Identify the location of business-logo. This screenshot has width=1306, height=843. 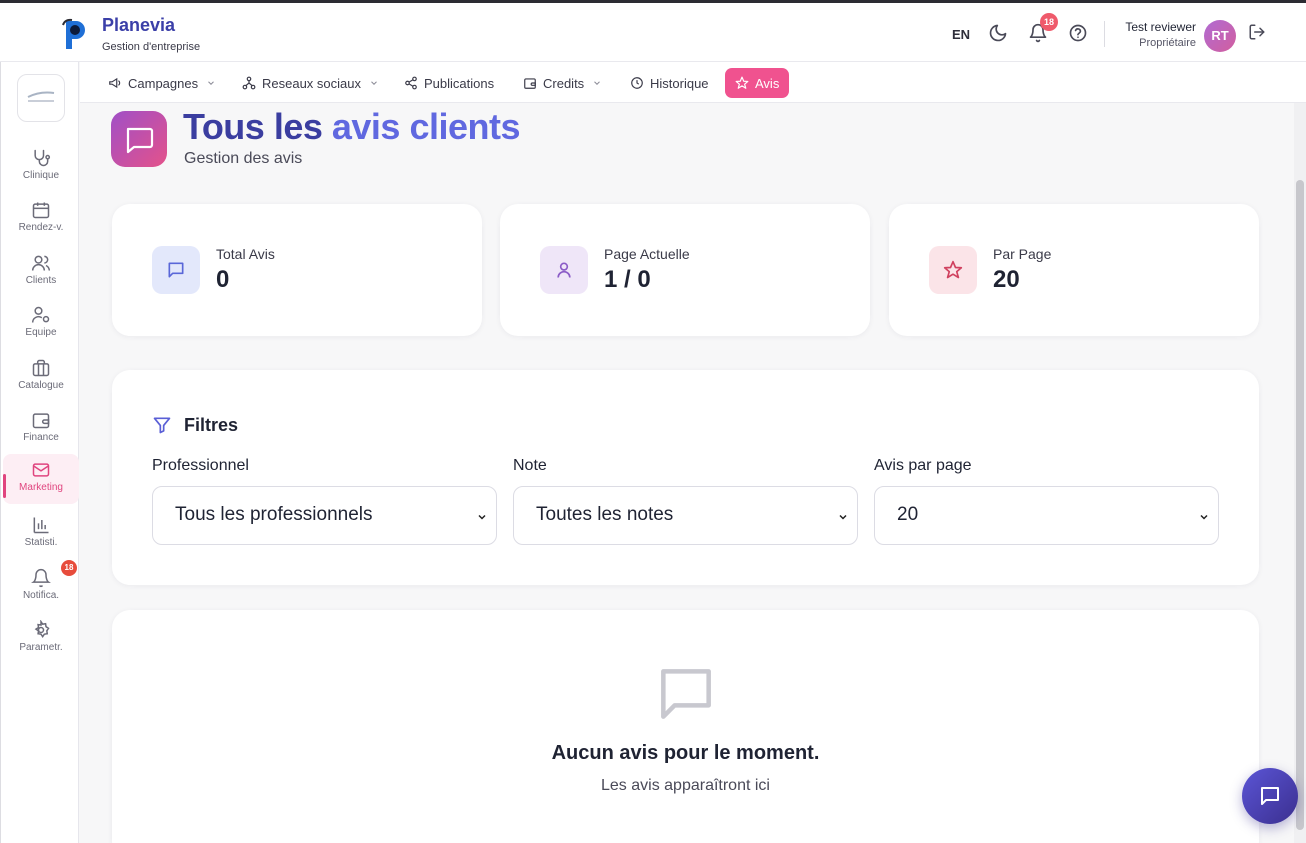
(41, 98).